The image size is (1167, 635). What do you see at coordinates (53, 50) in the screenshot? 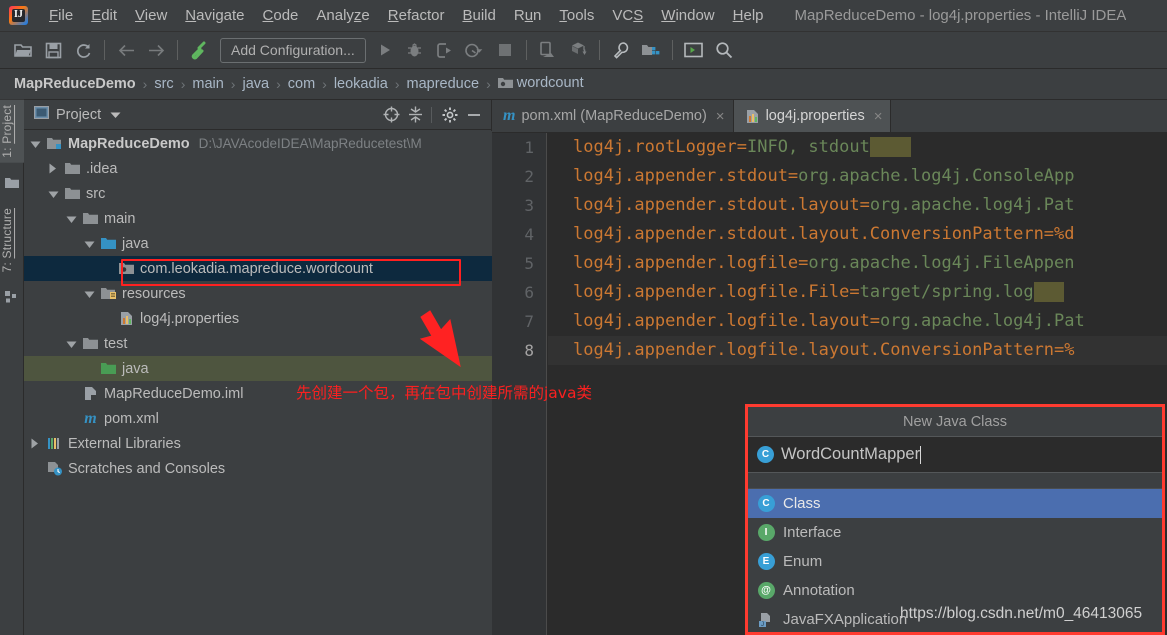
I see `save-all-icon` at bounding box center [53, 50].